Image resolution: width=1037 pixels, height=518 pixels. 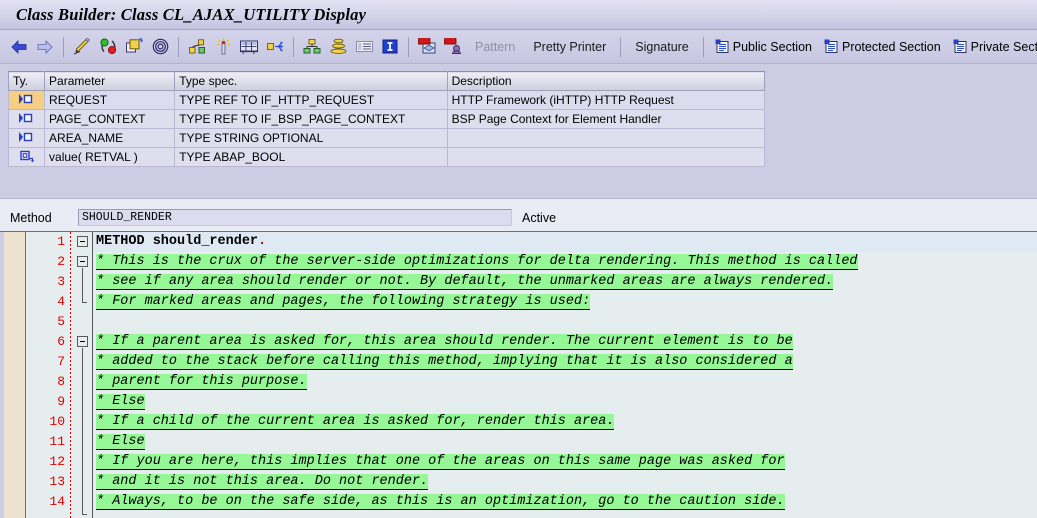 What do you see at coordinates (606, 119) in the screenshot?
I see `param-description-cell: BSP Page Context for Element Handler` at bounding box center [606, 119].